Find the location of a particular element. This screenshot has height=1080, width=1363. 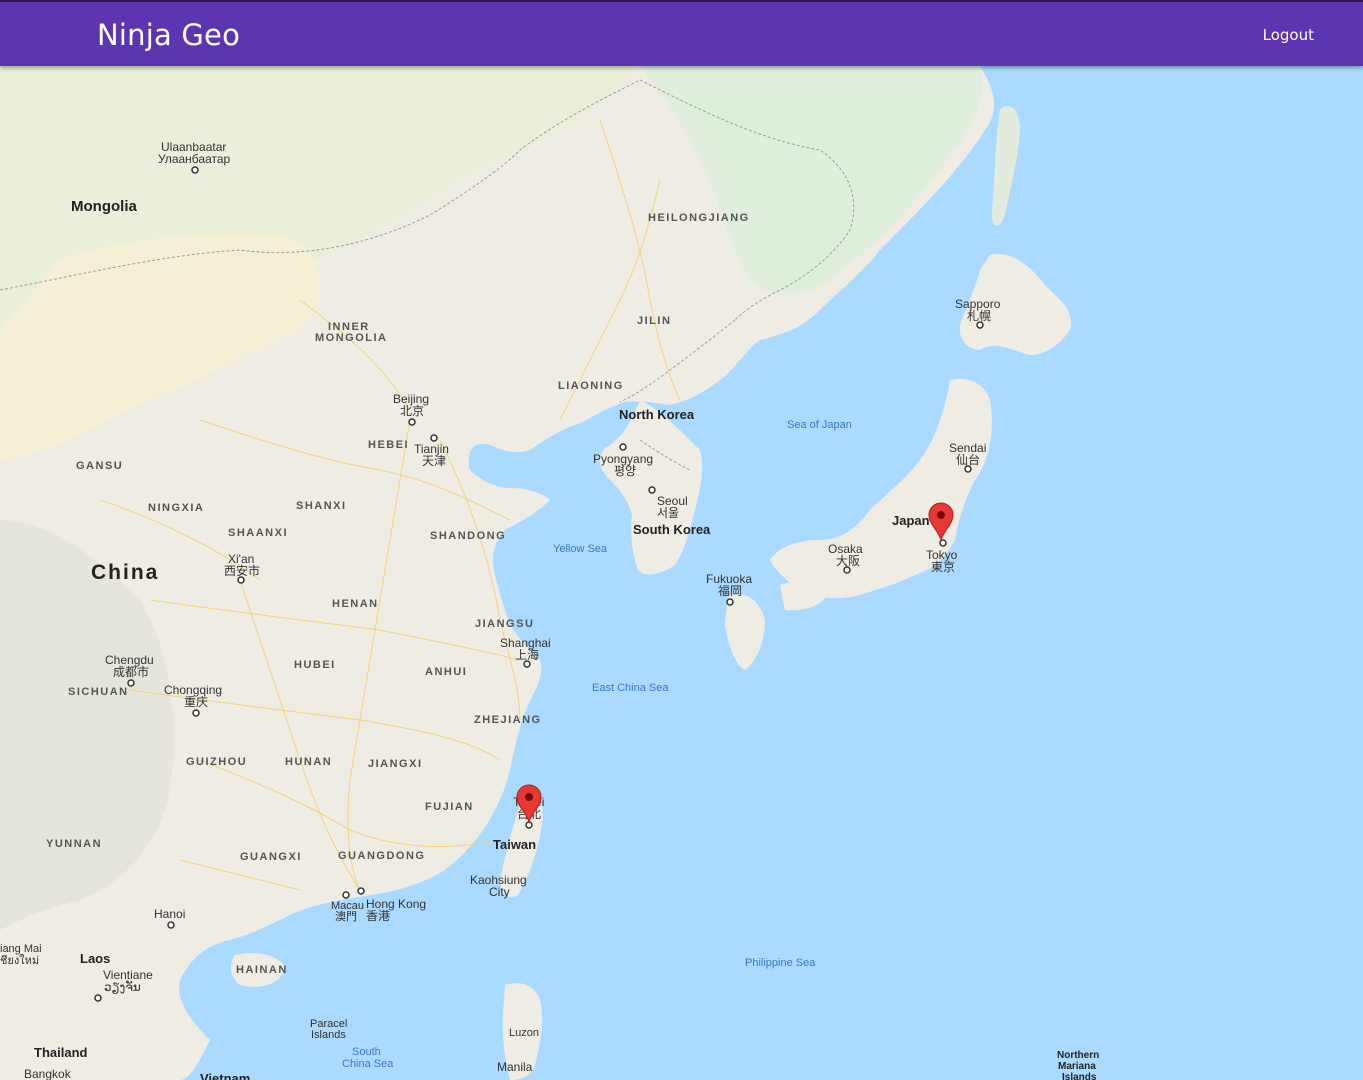

city-tokyo-local: 東京 is located at coordinates (943, 567).